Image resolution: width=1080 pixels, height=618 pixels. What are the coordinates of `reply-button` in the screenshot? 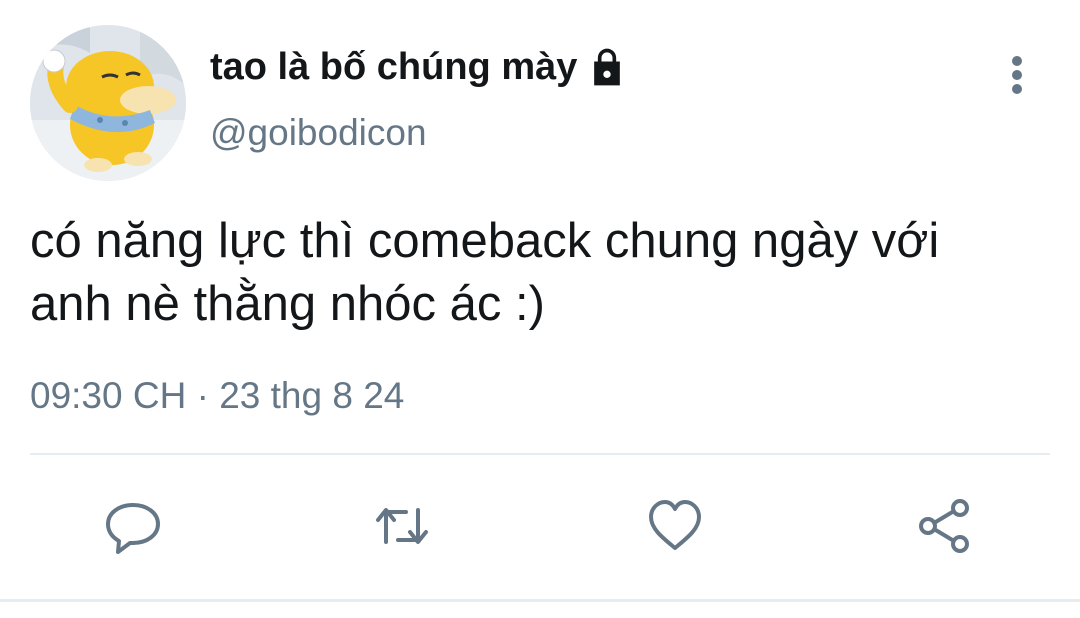 It's located at (133, 526).